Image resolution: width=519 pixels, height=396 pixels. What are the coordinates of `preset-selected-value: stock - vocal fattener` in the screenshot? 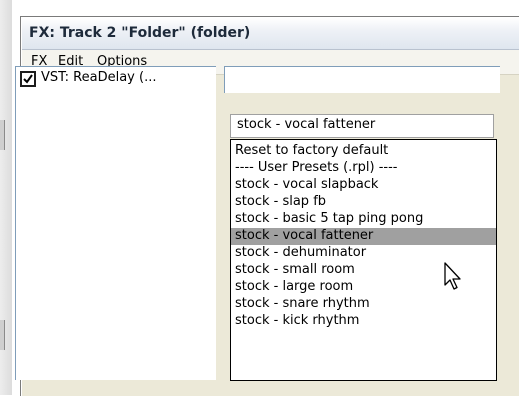 It's located at (306, 124).